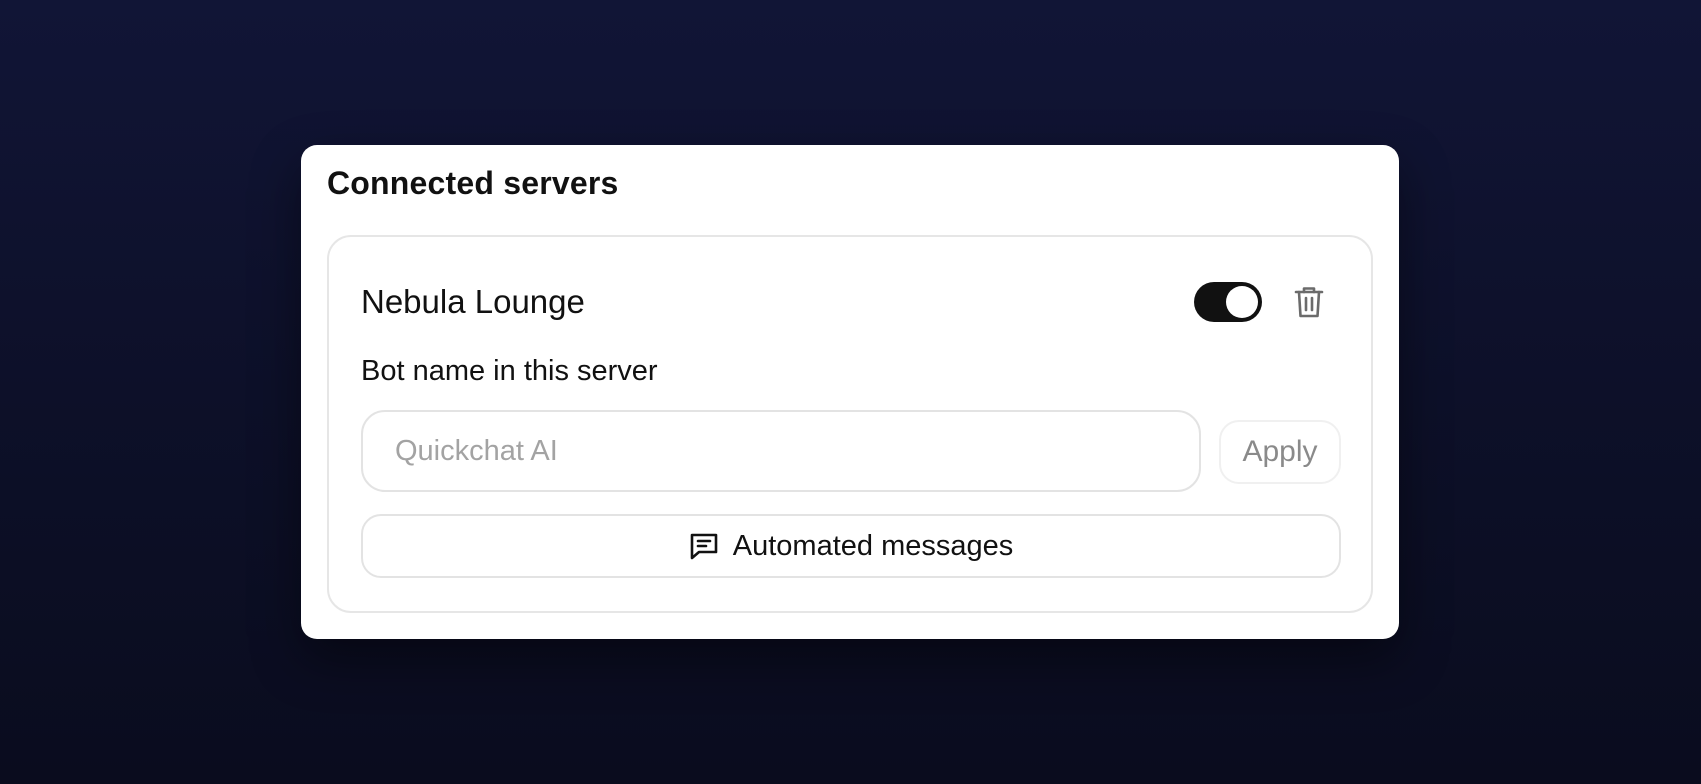 The image size is (1701, 784). Describe the element at coordinates (473, 301) in the screenshot. I see `server-name: Nebula Lounge` at that location.